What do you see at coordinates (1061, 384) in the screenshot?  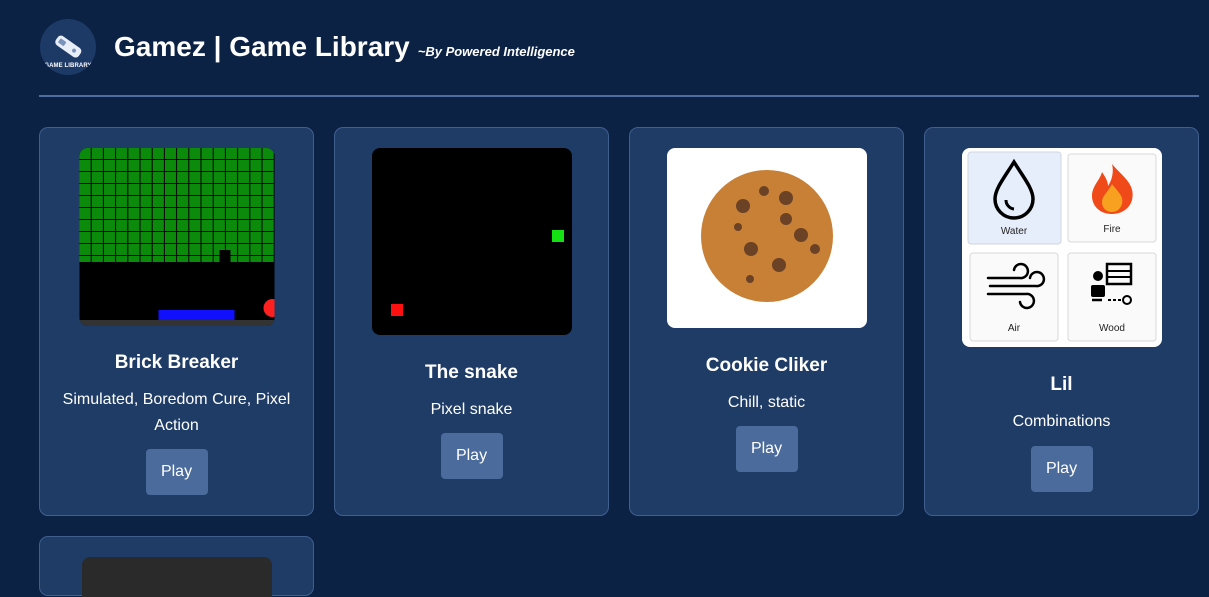 I see `game-title: Lil` at bounding box center [1061, 384].